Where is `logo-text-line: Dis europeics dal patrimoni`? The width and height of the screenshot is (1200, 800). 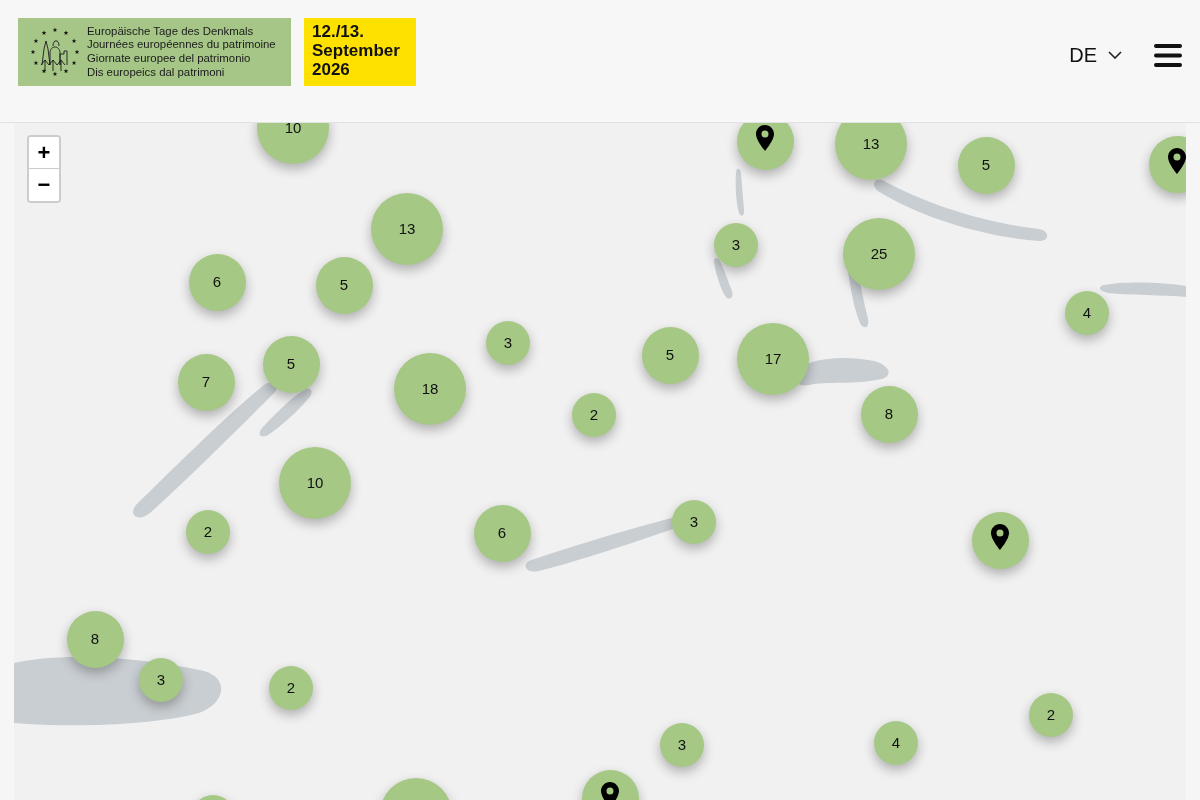 logo-text-line: Dis europeics dal patrimoni is located at coordinates (156, 72).